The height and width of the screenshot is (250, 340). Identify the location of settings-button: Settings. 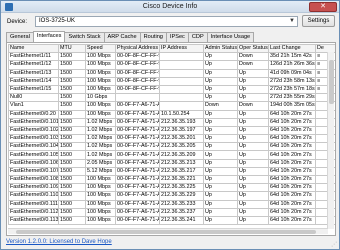
(318, 21).